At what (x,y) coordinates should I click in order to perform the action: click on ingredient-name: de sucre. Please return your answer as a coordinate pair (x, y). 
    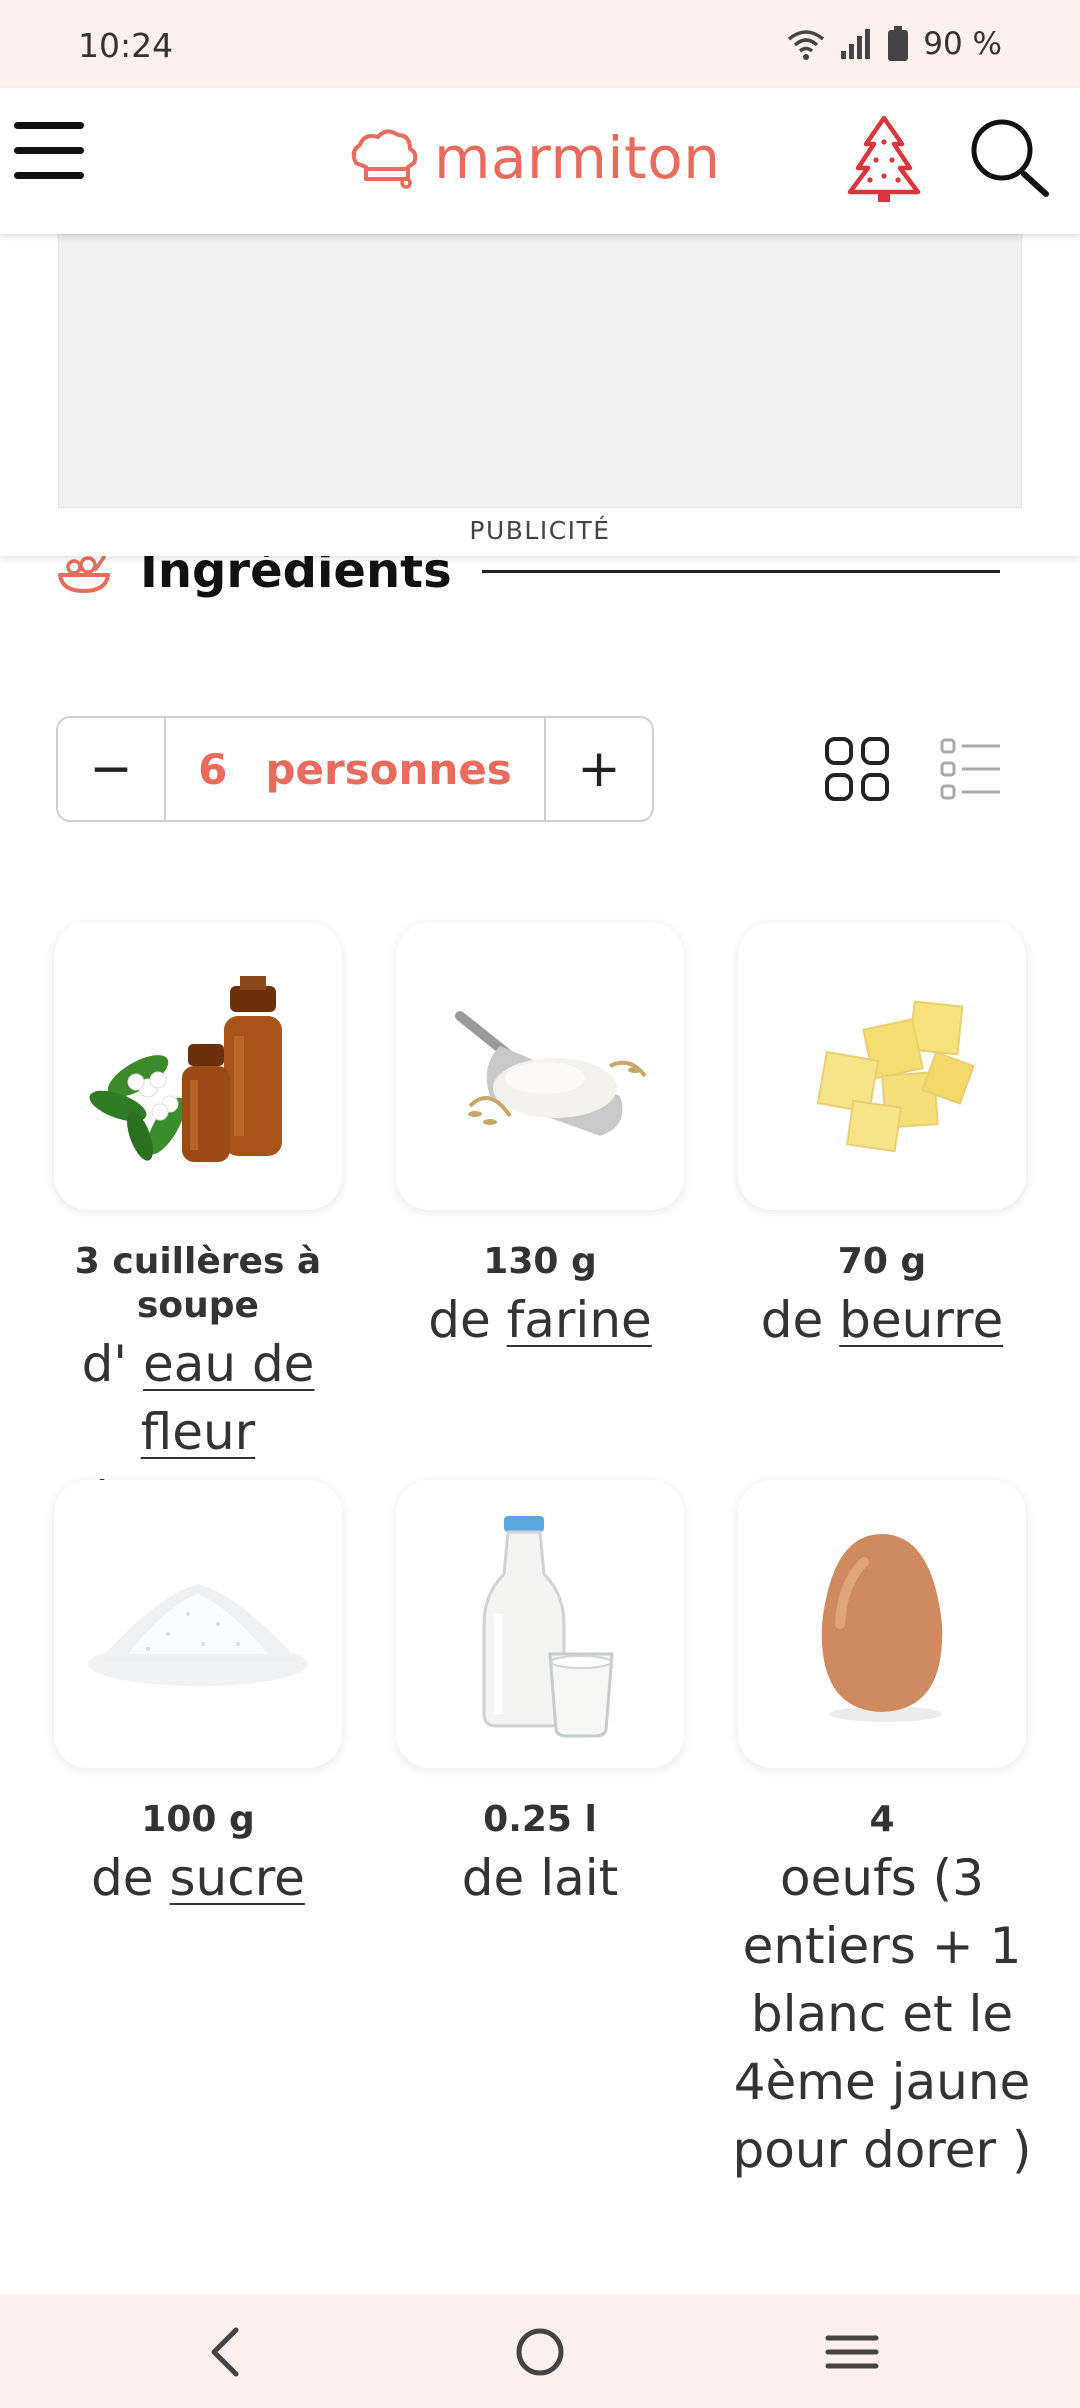
    Looking at the image, I should click on (198, 1878).